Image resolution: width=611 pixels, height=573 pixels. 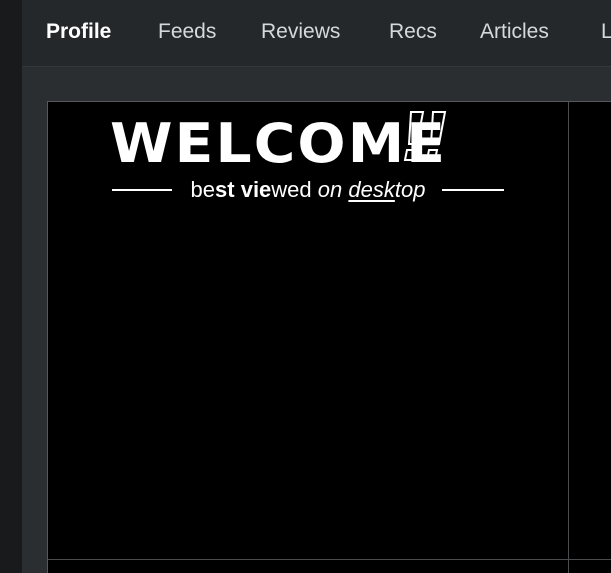 I want to click on tagline-row: best viewed on desktop, so click(x=310, y=190).